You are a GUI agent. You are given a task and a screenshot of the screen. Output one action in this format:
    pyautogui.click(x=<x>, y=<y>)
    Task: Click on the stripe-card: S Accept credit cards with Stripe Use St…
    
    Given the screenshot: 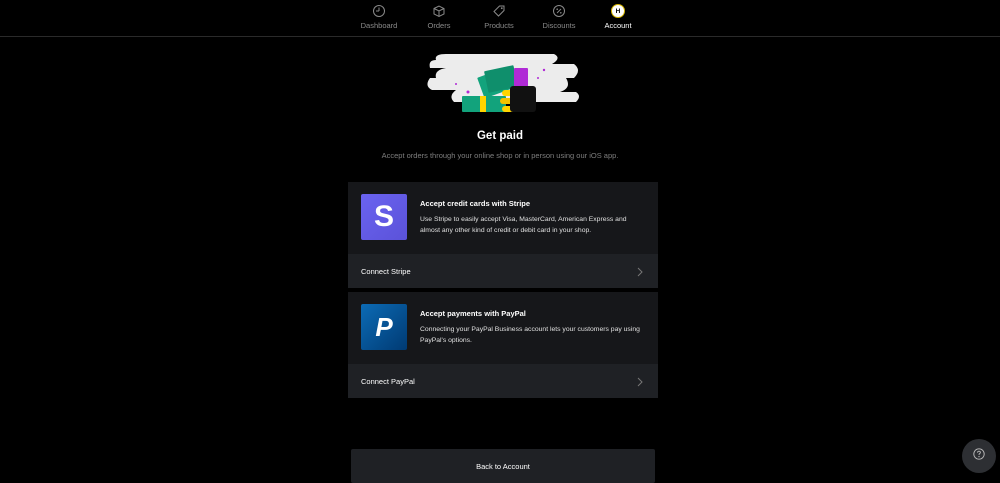 What is the action you would take?
    pyautogui.click(x=503, y=235)
    